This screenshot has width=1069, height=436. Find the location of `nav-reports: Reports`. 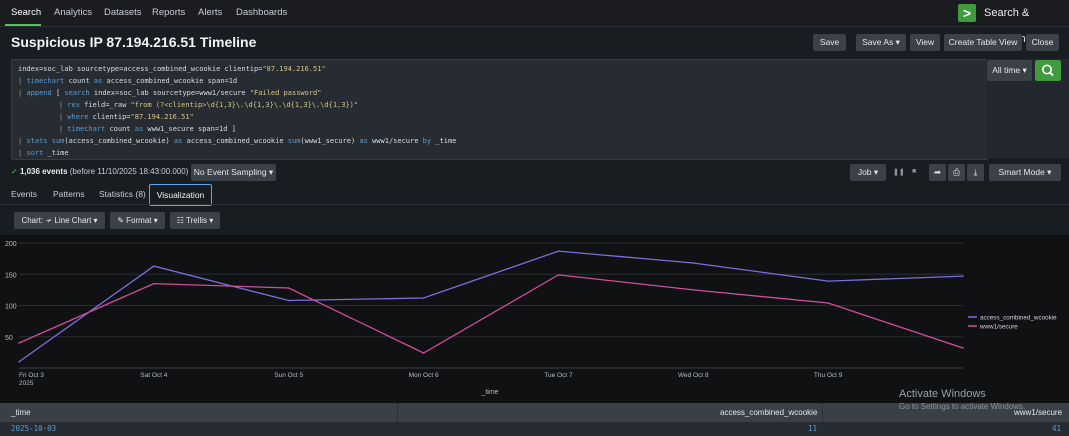

nav-reports: Reports is located at coordinates (168, 13).